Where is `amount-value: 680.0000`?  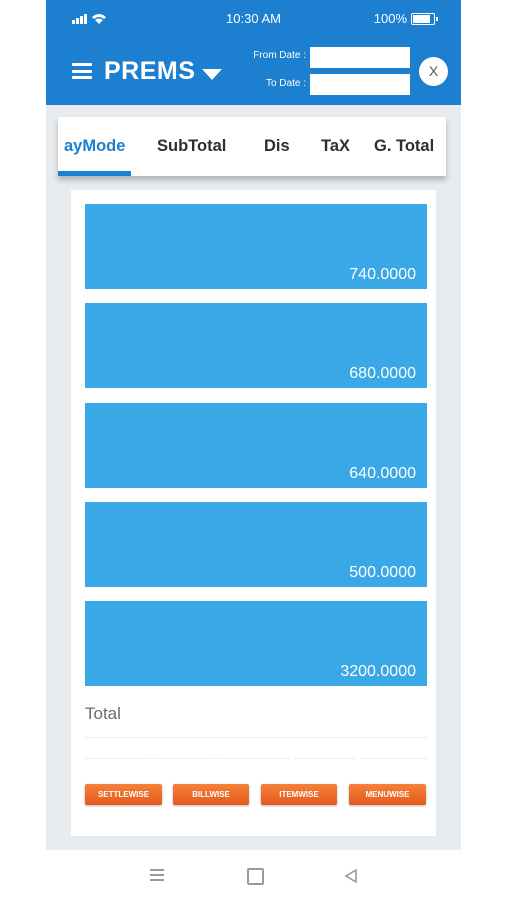
amount-value: 680.0000 is located at coordinates (382, 373).